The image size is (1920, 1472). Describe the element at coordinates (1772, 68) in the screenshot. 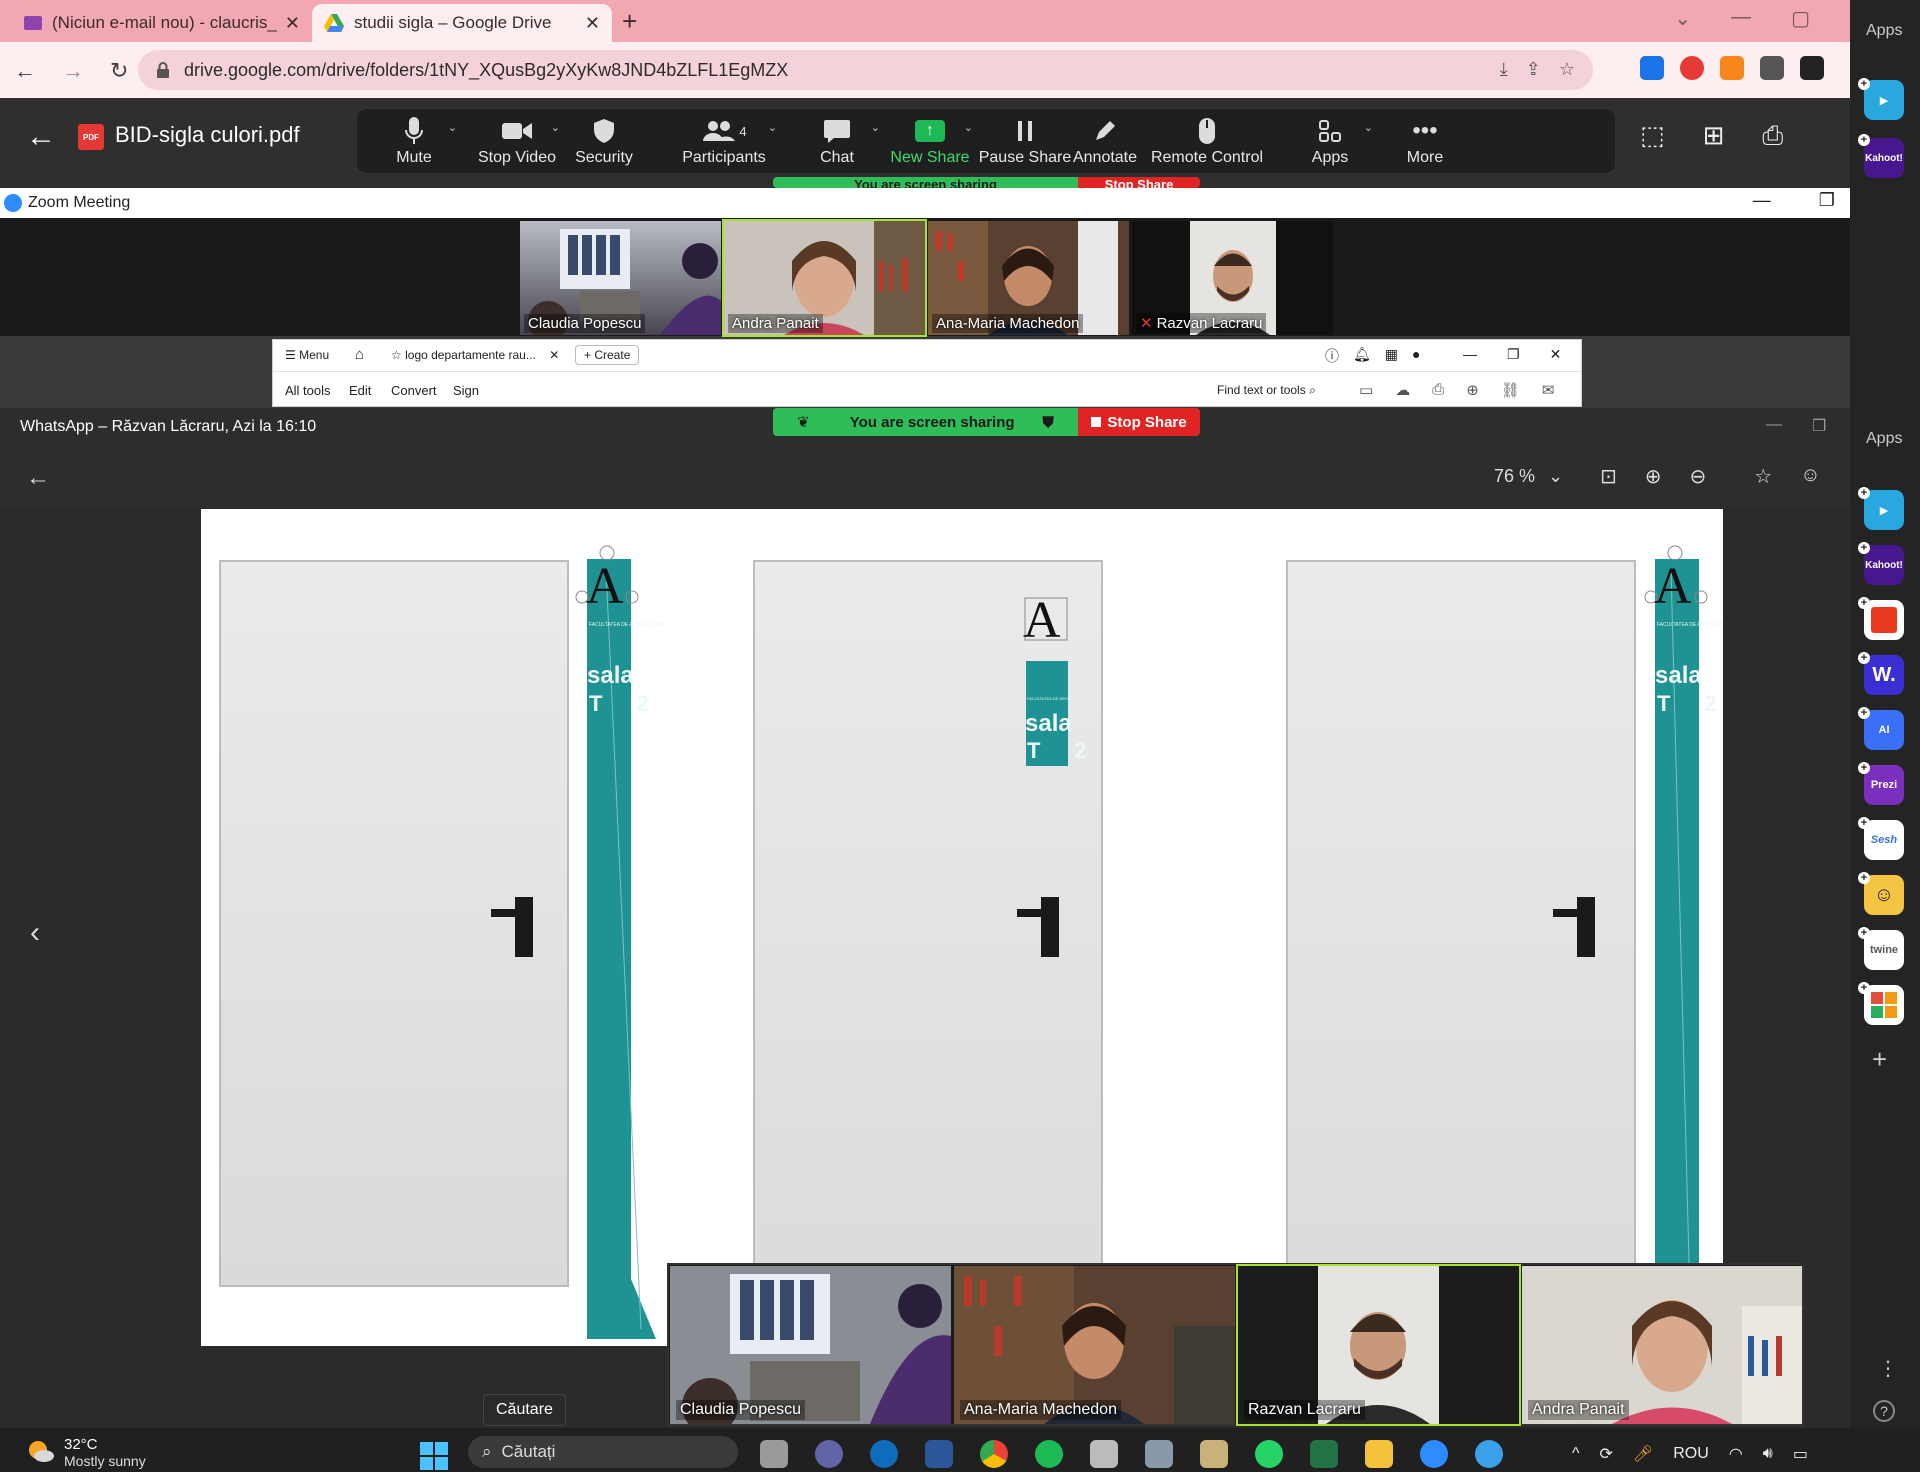

I see `puzzle-icon` at that location.